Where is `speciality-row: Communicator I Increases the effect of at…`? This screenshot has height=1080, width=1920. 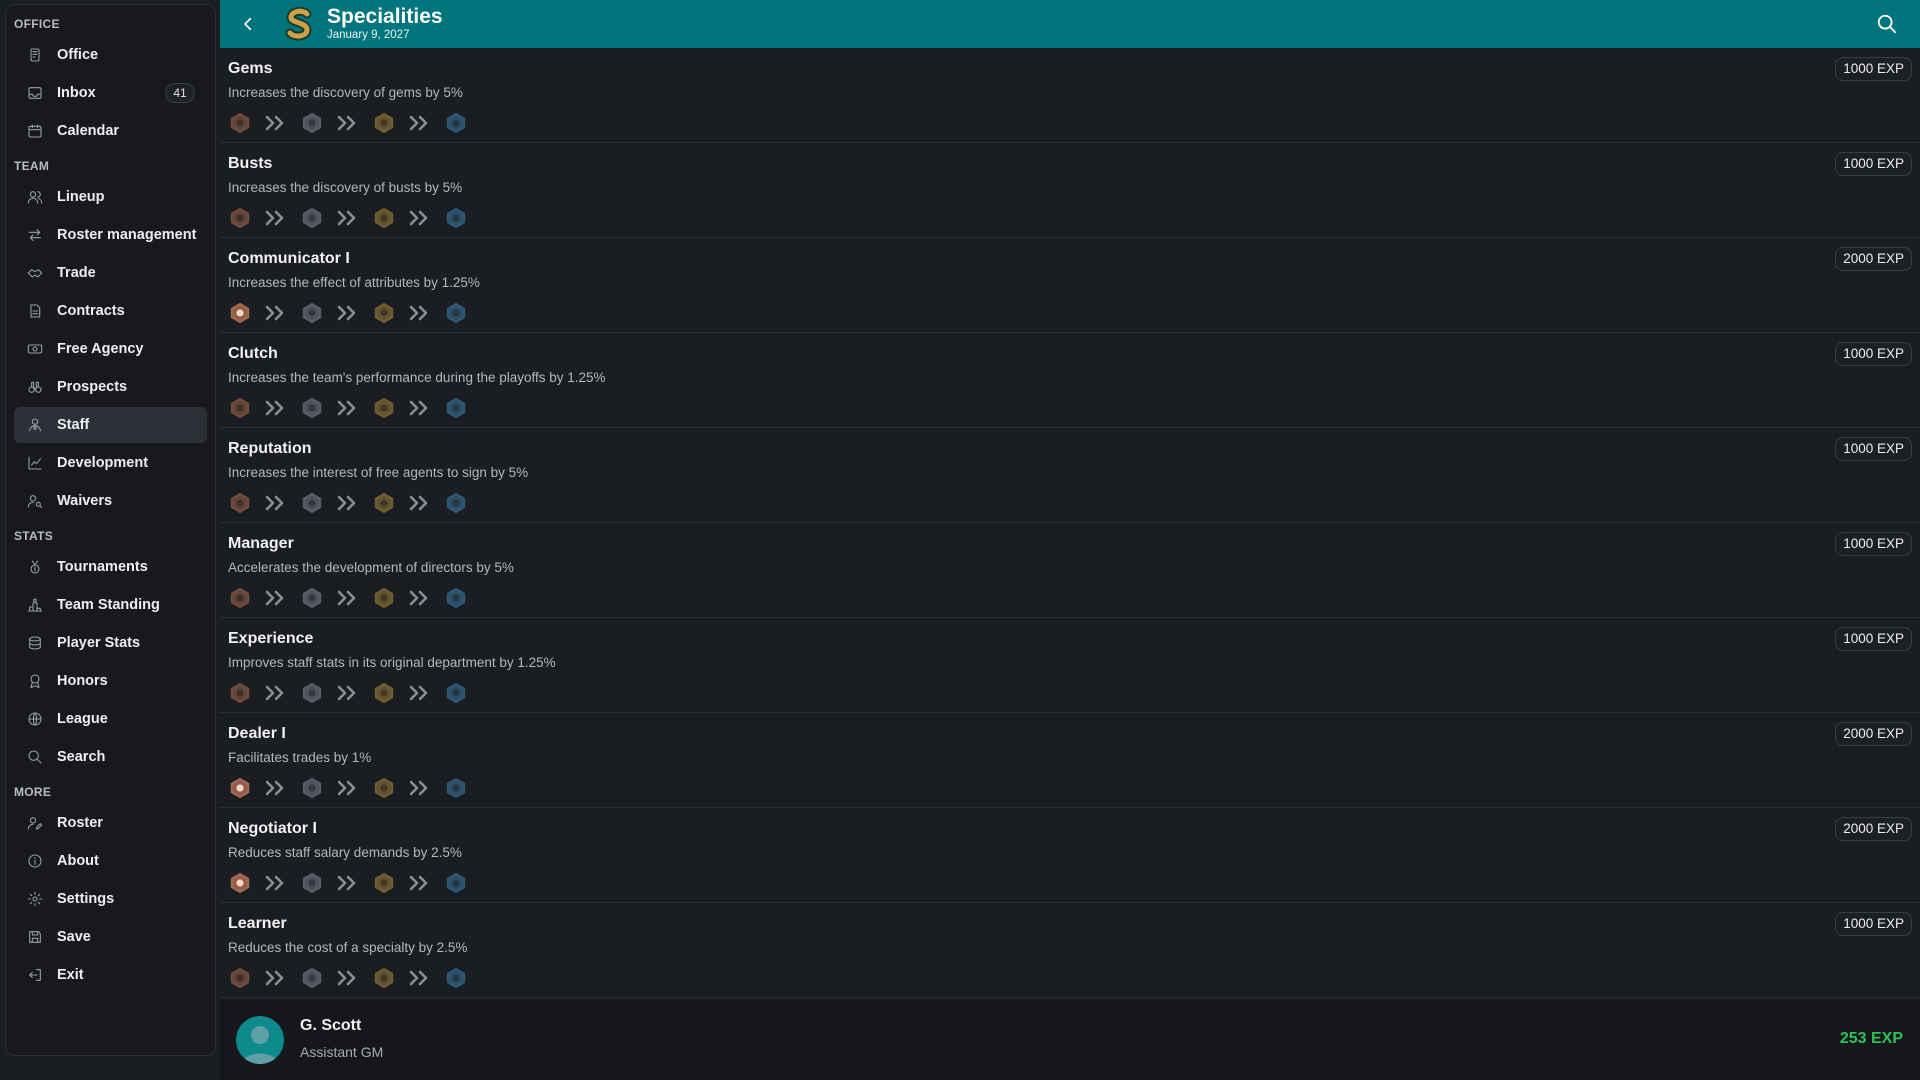
speciality-row: Communicator I Increases the effect of at… is located at coordinates (1070, 285).